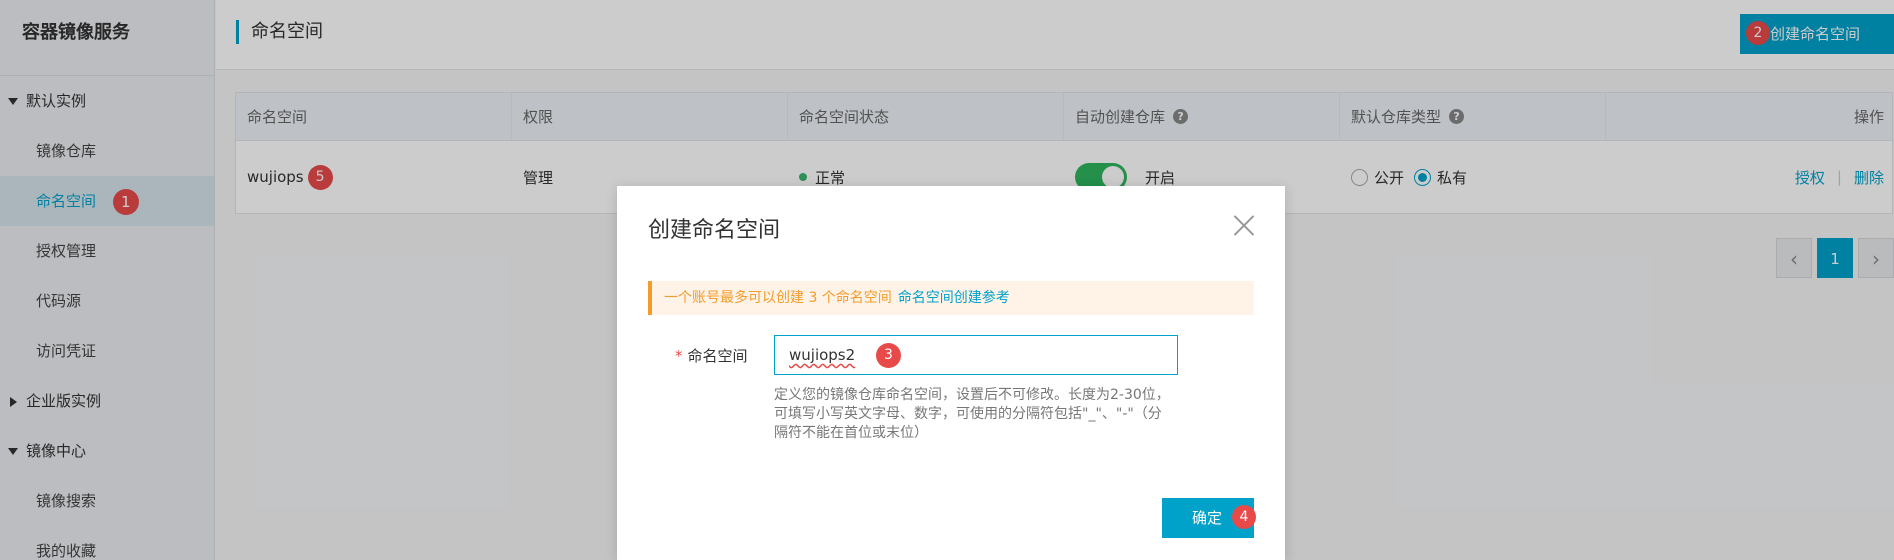 This screenshot has height=560, width=1894. Describe the element at coordinates (1244, 517) in the screenshot. I see `step-badge: 4` at that location.